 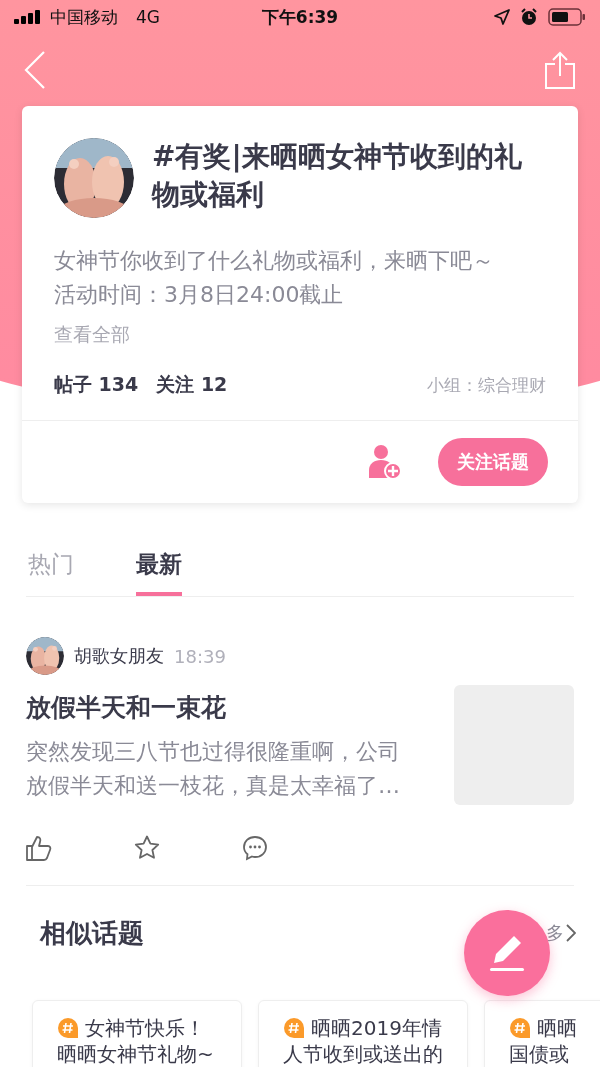 I want to click on battery-icon, so click(x=567, y=17).